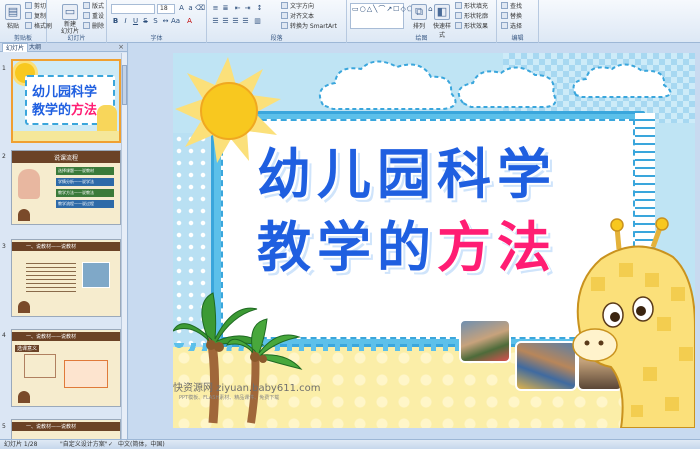 Image resolution: width=700 pixels, height=449 pixels. What do you see at coordinates (245, 21) in the screenshot?
I see `justify-icon: ☰` at bounding box center [245, 21].